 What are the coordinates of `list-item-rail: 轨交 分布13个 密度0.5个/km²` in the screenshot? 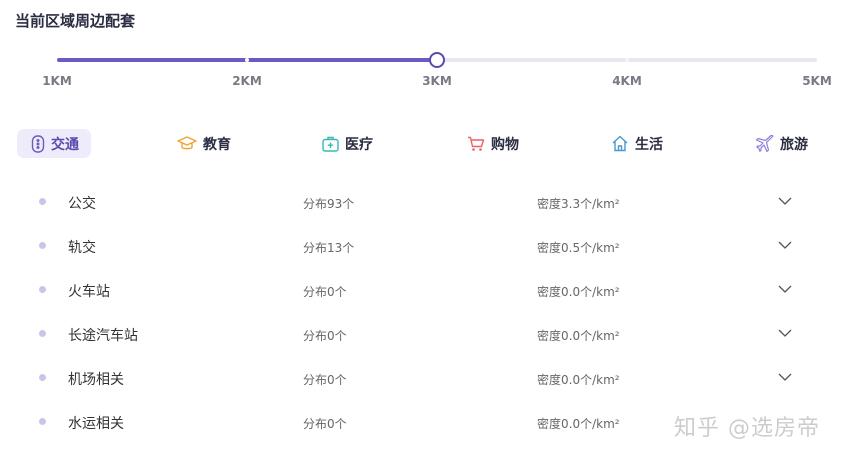 It's located at (427, 246).